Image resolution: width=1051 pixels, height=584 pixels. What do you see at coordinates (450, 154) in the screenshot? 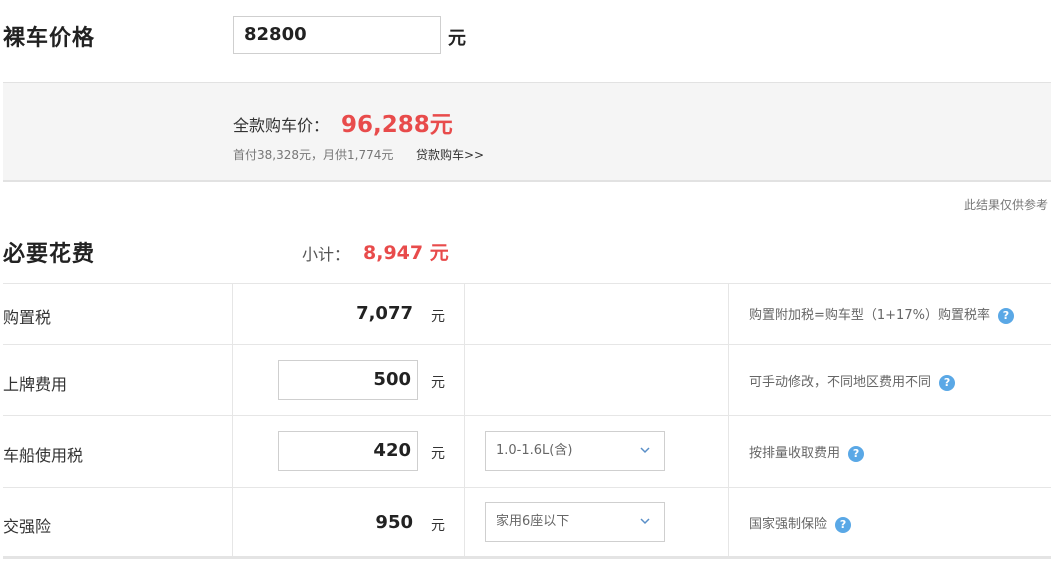
I see `loan-purchase-link: 贷款购车>>` at bounding box center [450, 154].